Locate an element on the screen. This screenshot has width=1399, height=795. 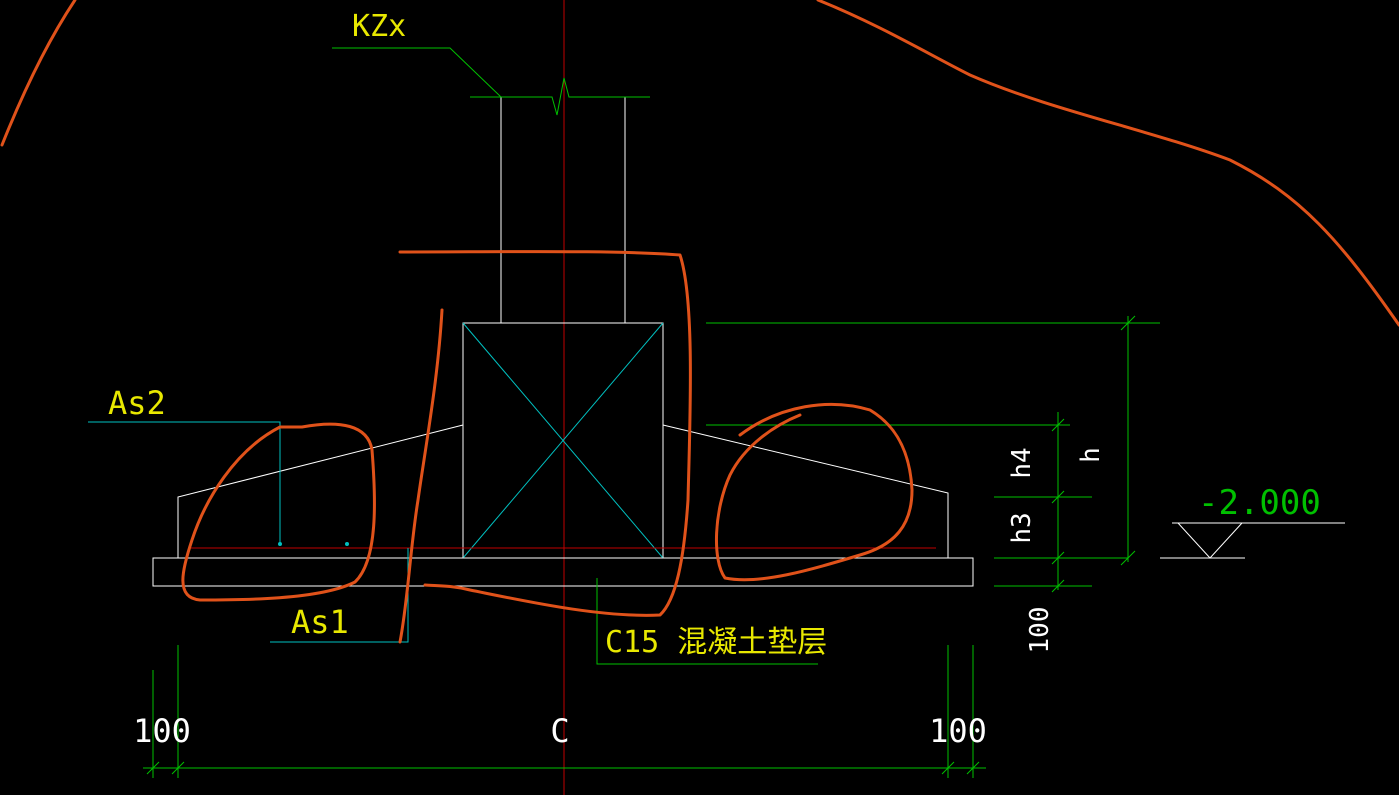
markup-left-loop is located at coordinates (278, 512).